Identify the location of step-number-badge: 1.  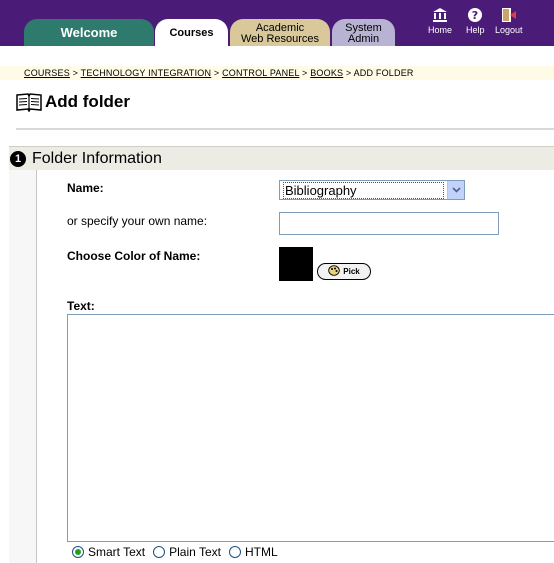
(18, 158).